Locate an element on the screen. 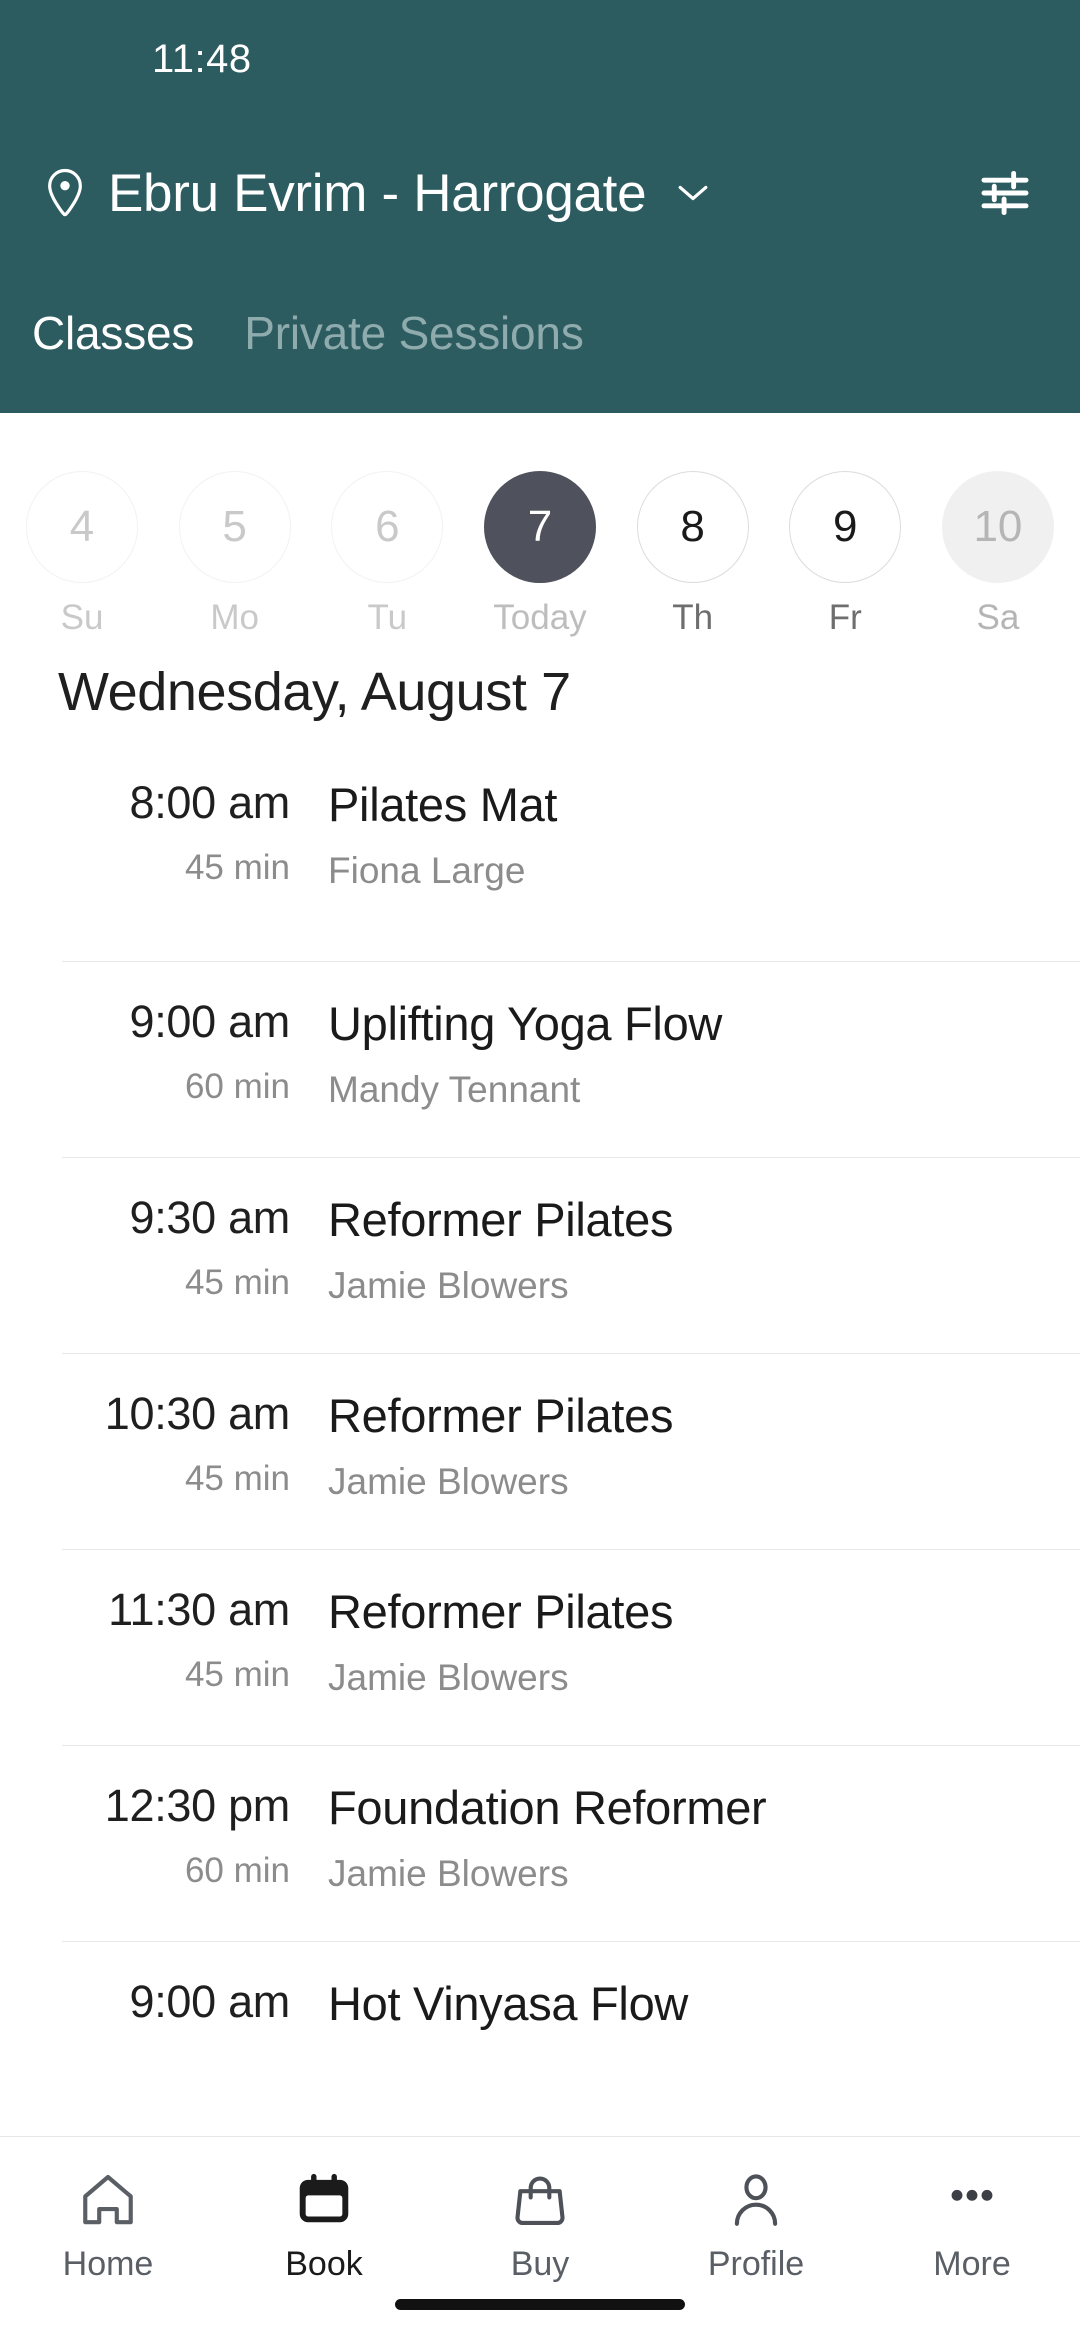 This screenshot has height=2340, width=1080. person-icon is located at coordinates (756, 2200).